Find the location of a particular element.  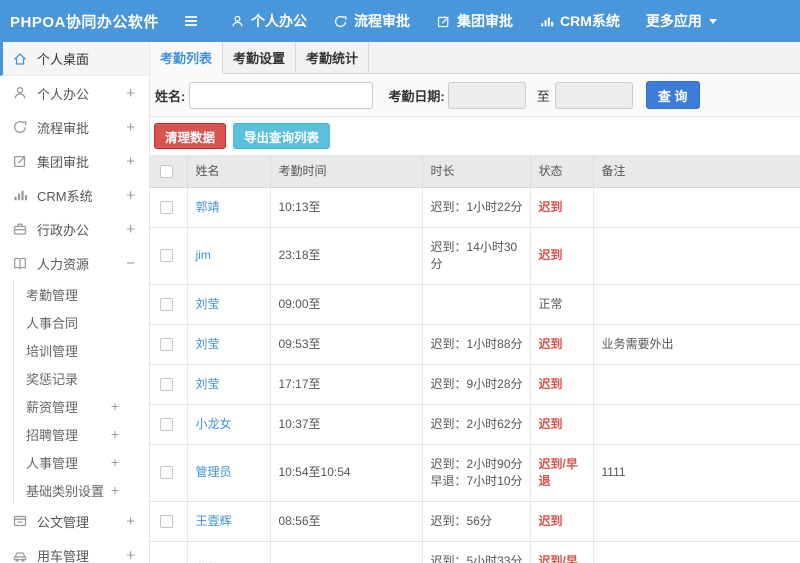

attendance-time-cell: 17:17至 is located at coordinates (345, 383).